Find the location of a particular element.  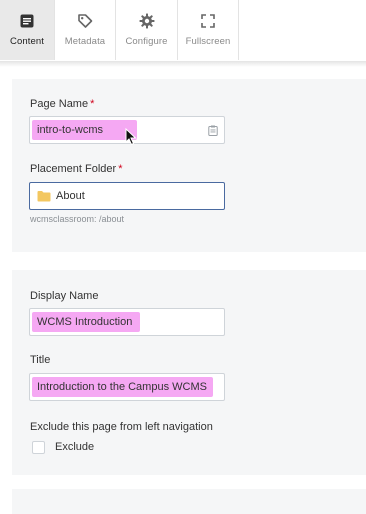

placement-folder-input: About is located at coordinates (127, 196).